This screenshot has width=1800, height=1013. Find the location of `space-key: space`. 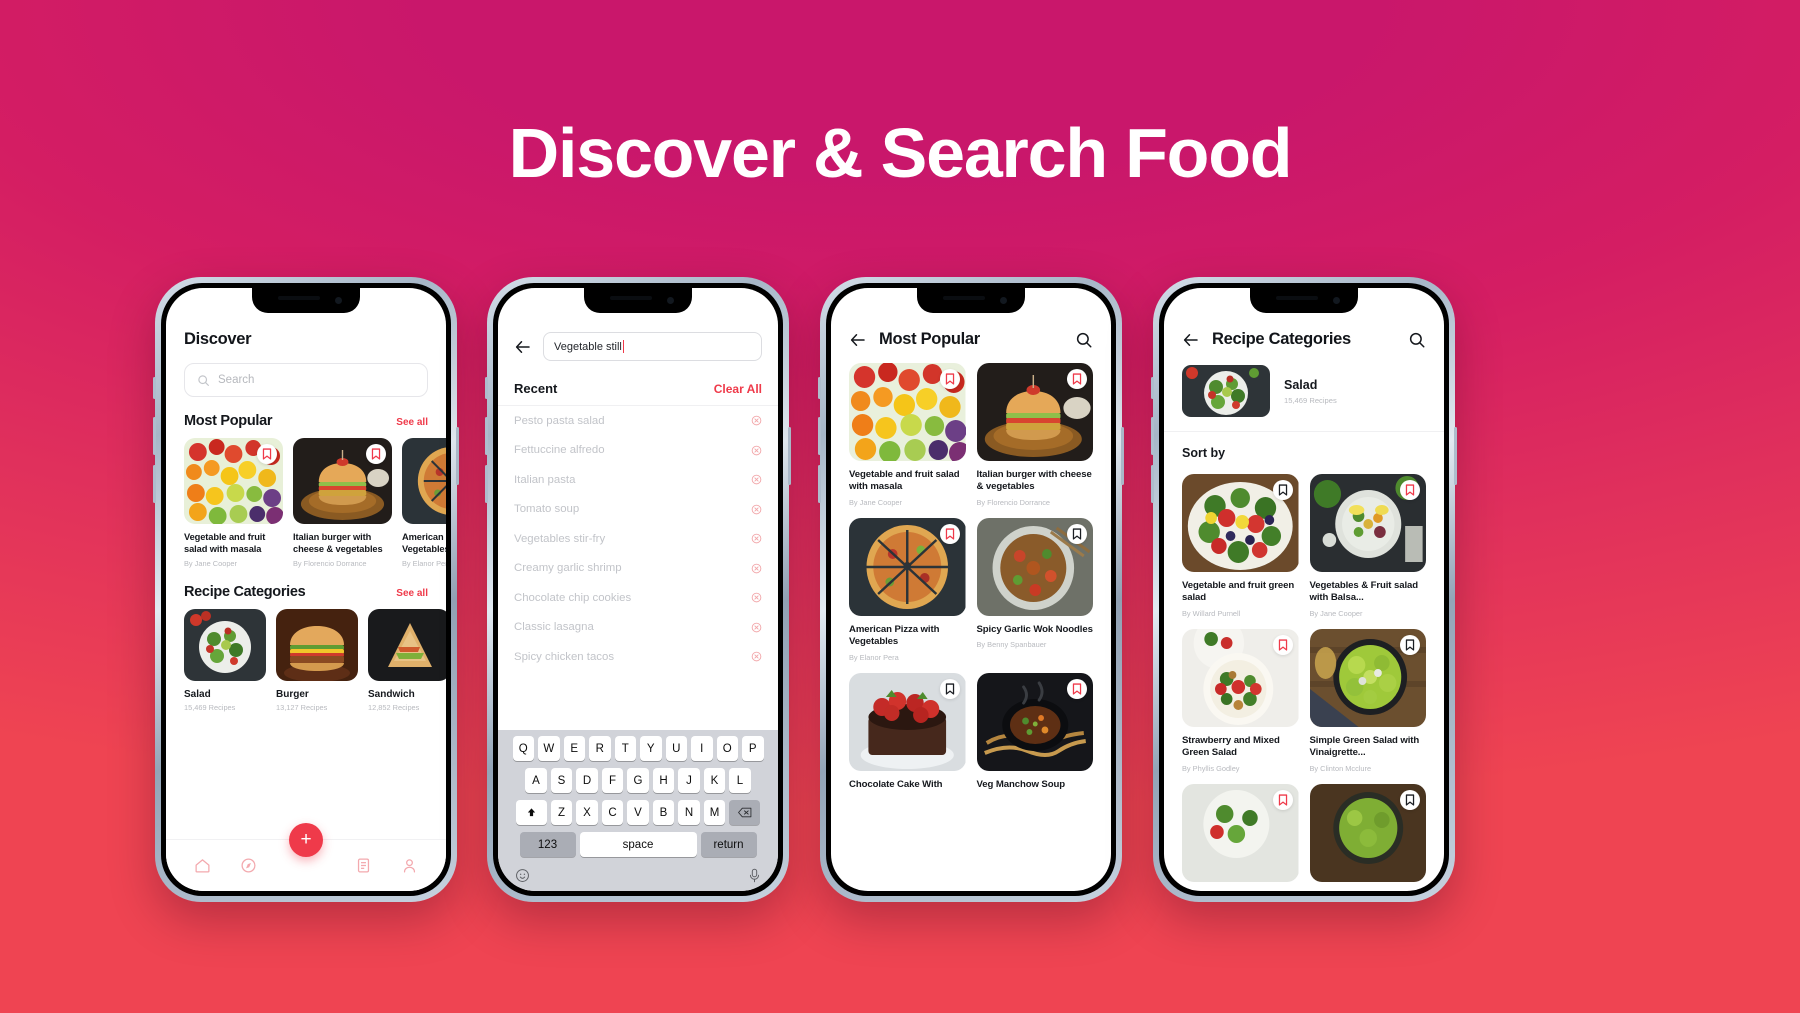

space-key: space is located at coordinates (638, 844).